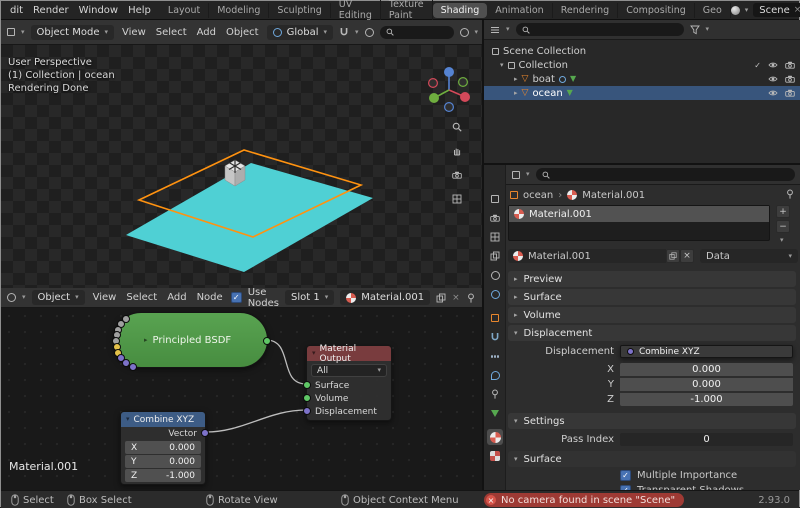  Describe the element at coordinates (267, 341) in the screenshot. I see `socket-output-bsdf` at that location.